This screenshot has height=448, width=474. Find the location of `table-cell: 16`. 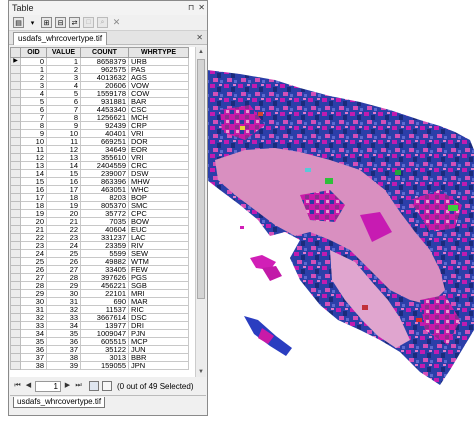

table-cell: 16 is located at coordinates (33, 189).